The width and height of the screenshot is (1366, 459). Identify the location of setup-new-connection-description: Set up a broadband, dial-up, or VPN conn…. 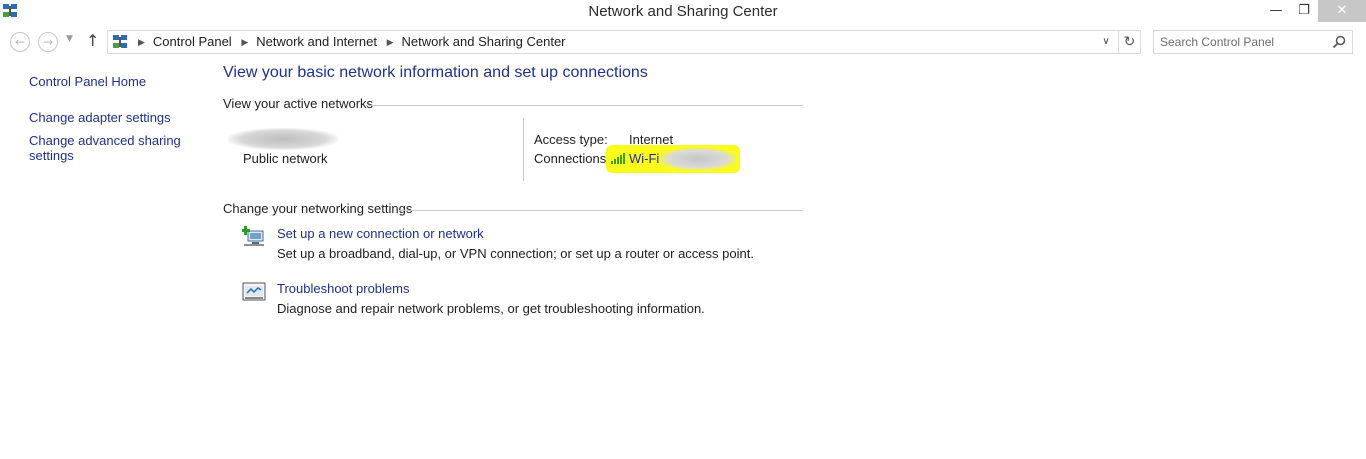
(515, 253).